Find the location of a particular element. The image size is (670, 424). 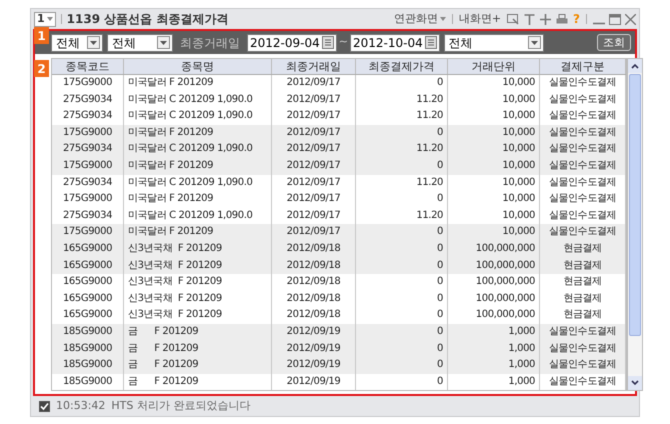

date-field: 2012-10-04 is located at coordinates (395, 43).